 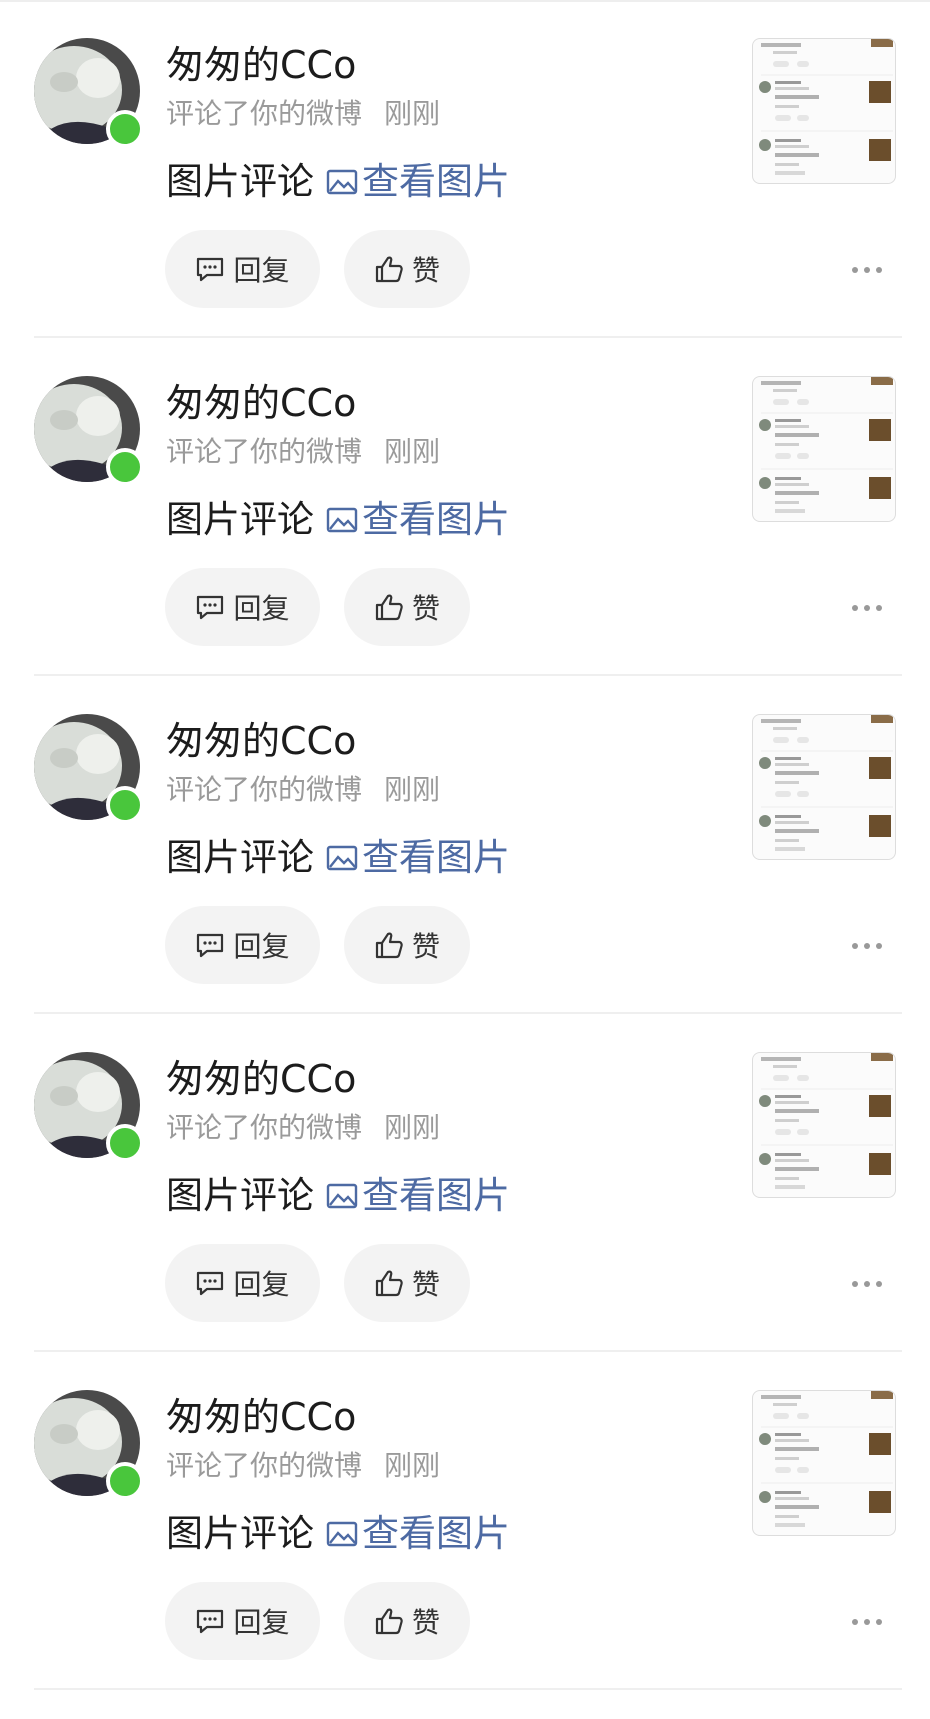 I want to click on card-divider, so click(x=468, y=1689).